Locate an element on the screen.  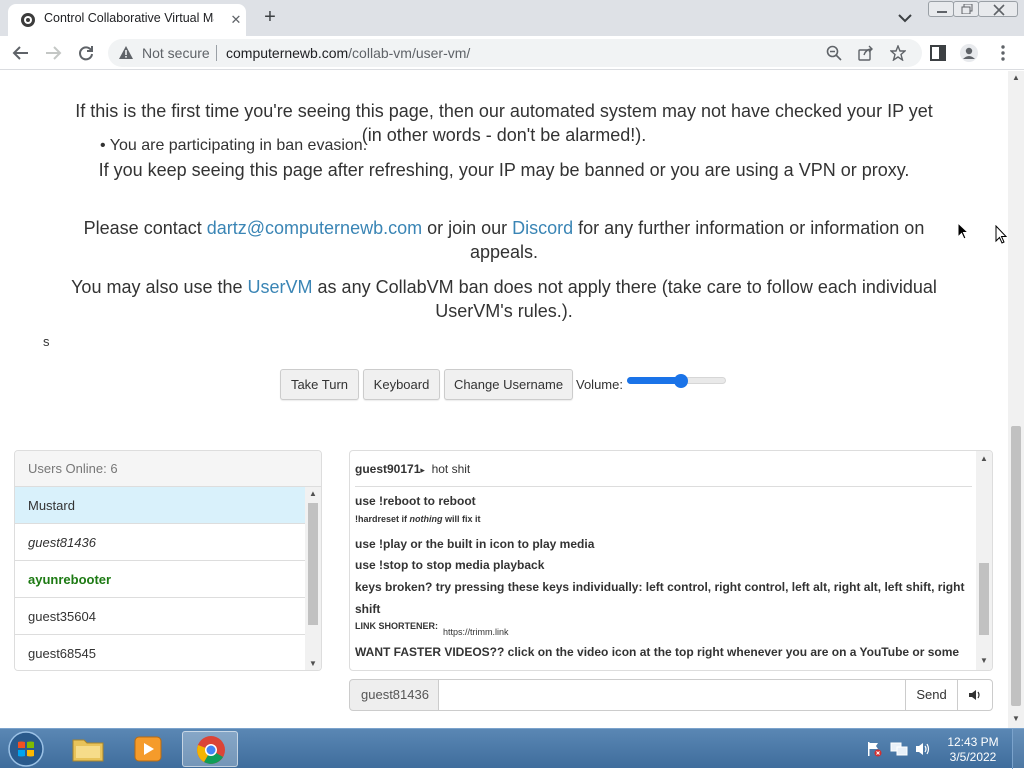
folder-icon is located at coordinates (88, 750).